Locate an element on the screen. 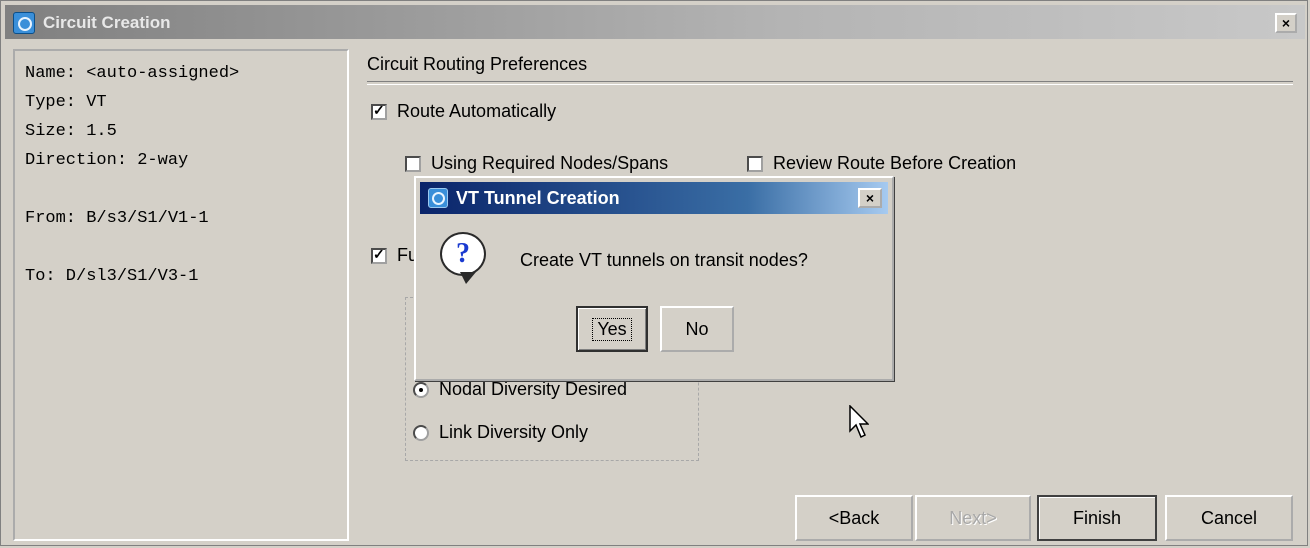 The height and width of the screenshot is (548, 1310). summary-size: Size: 1.5 is located at coordinates (71, 131).